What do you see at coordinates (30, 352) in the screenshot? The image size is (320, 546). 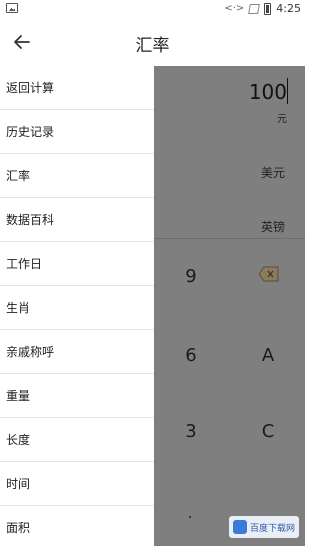 I see `drawer-item-label: 亲戚称呼` at bounding box center [30, 352].